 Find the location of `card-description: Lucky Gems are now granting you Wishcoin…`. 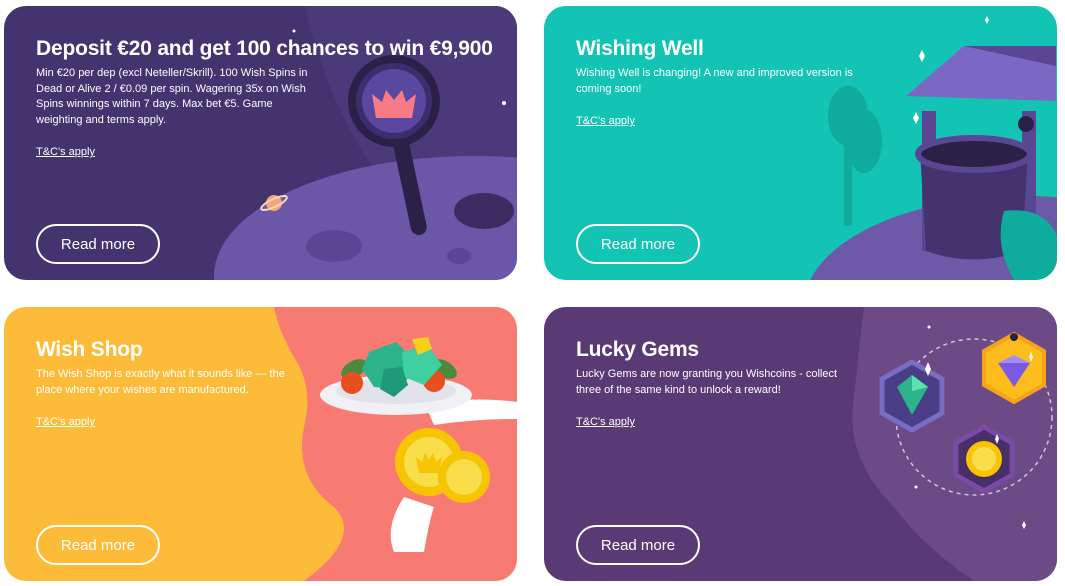

card-description: Lucky Gems are now granting you Wishcoin… is located at coordinates (707, 382).